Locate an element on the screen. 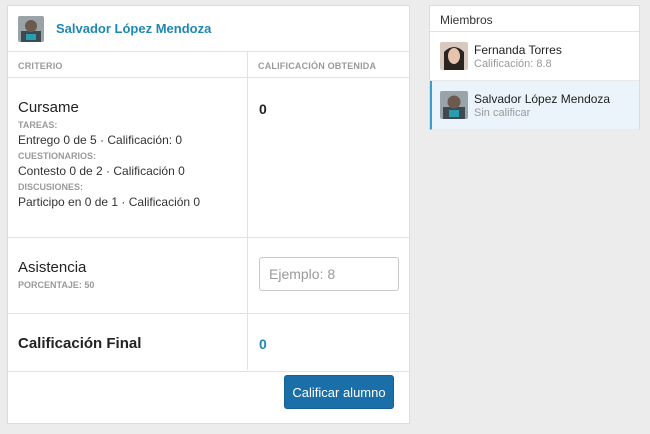 The image size is (650, 434). cursame-score: 0 is located at coordinates (263, 109).